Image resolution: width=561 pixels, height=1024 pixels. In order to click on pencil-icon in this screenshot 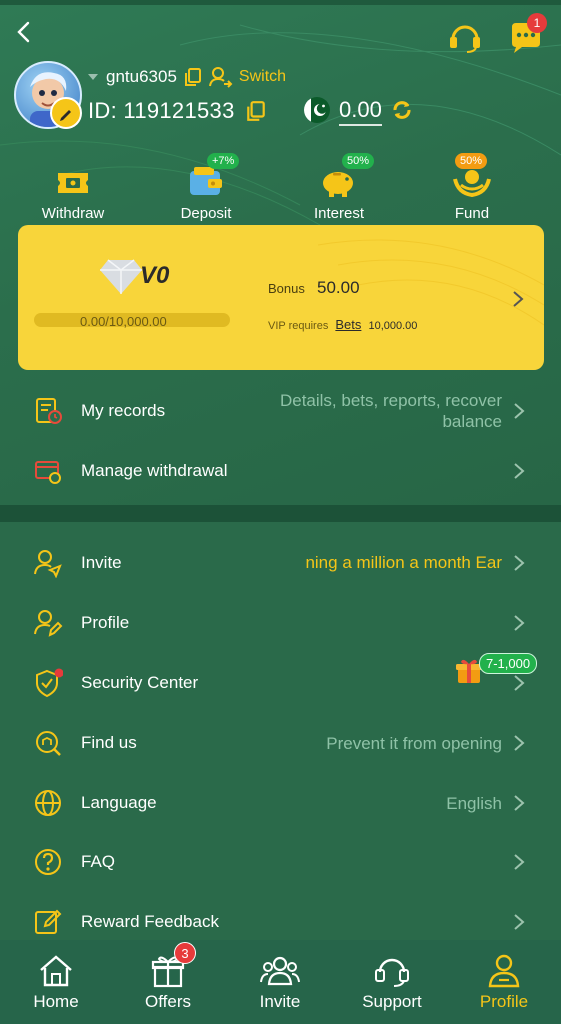, I will do `click(65, 115)`.